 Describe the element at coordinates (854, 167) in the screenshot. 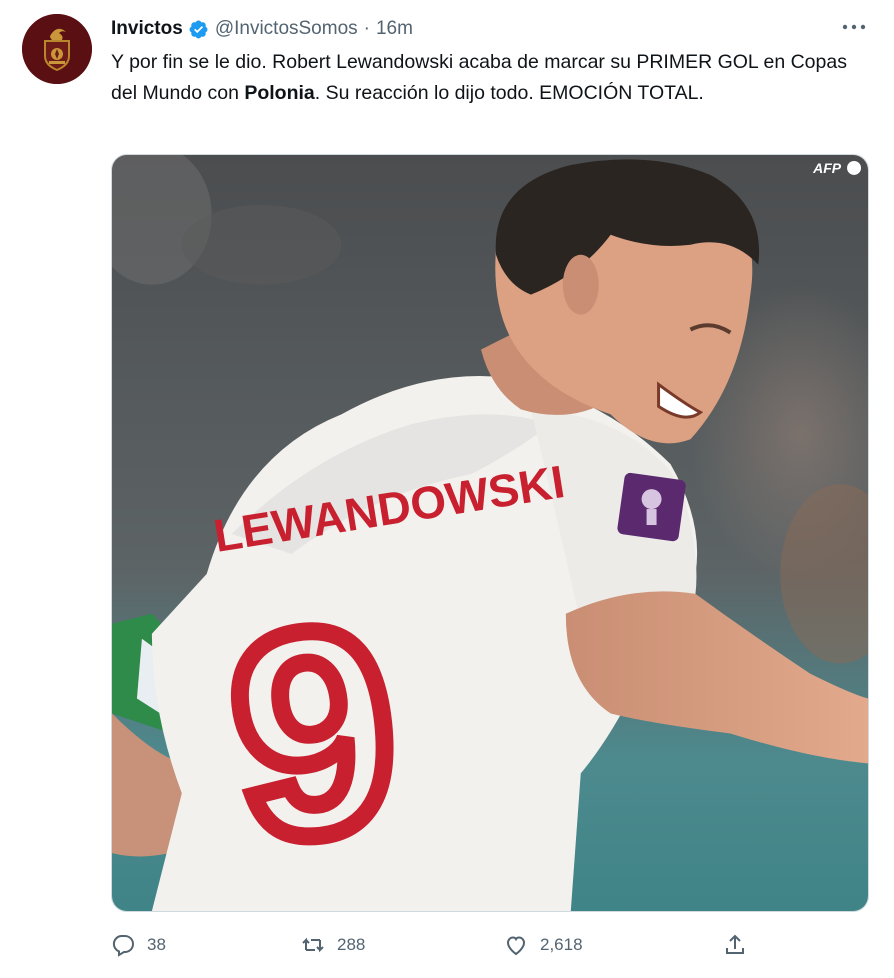

I see `afp-dot-icon` at that location.